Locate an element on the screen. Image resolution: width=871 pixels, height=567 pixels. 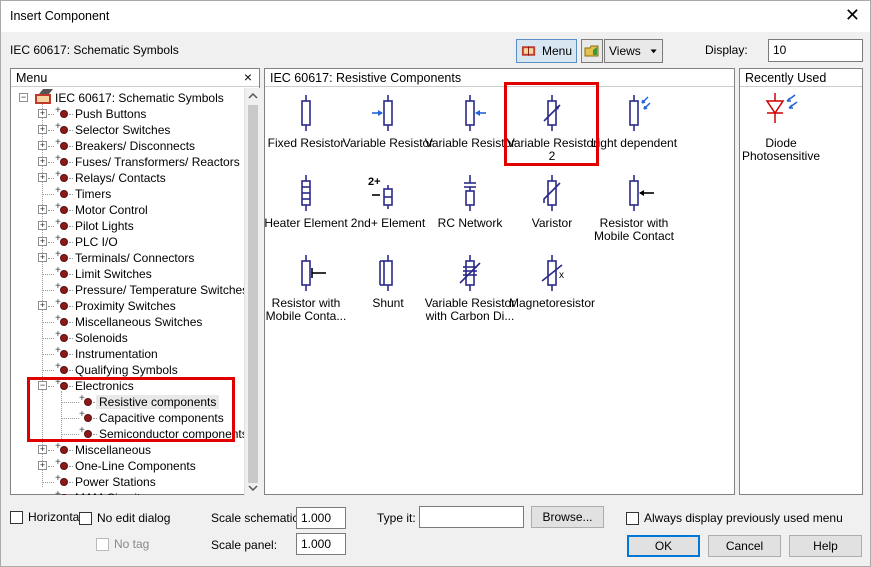
menu-toggle-button: Menu is located at coordinates (546, 51).